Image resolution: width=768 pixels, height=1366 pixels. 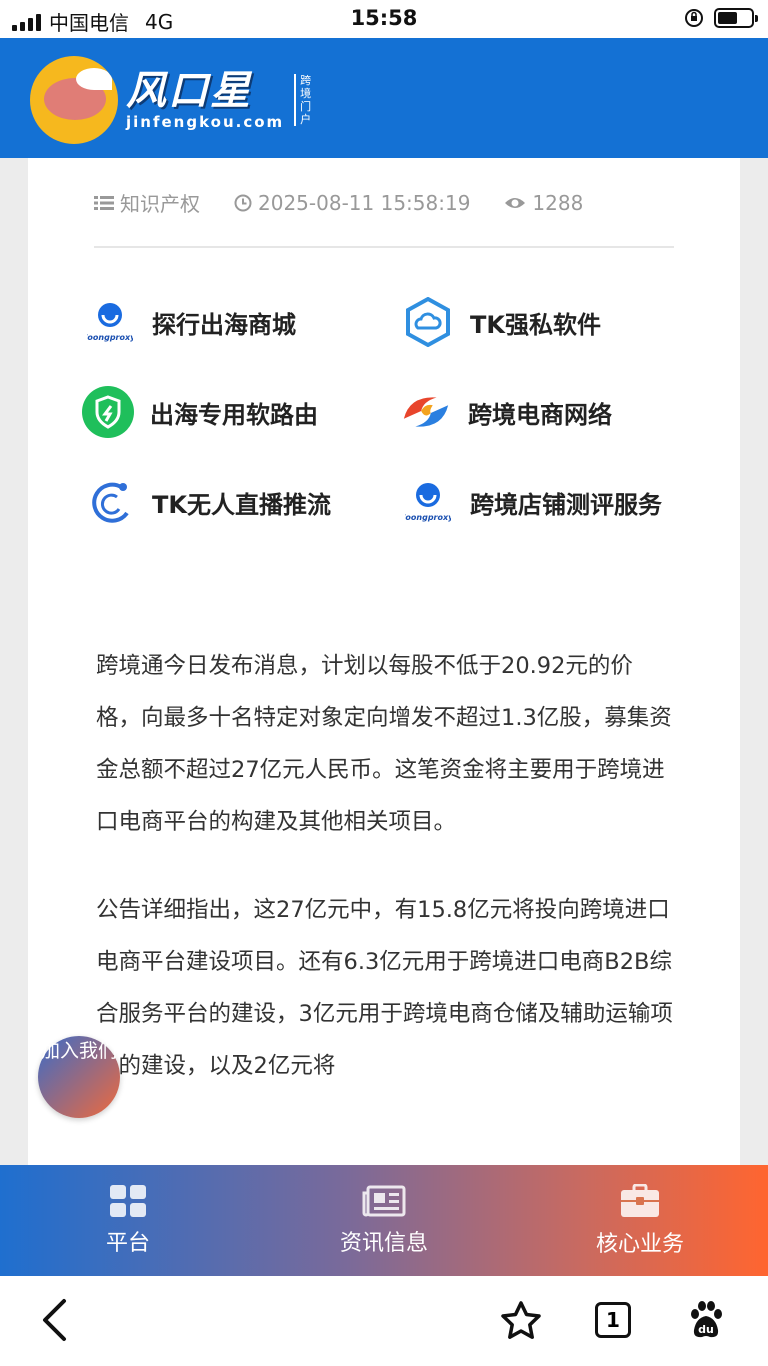 I want to click on crescent-logo-icon, so click(x=110, y=502).